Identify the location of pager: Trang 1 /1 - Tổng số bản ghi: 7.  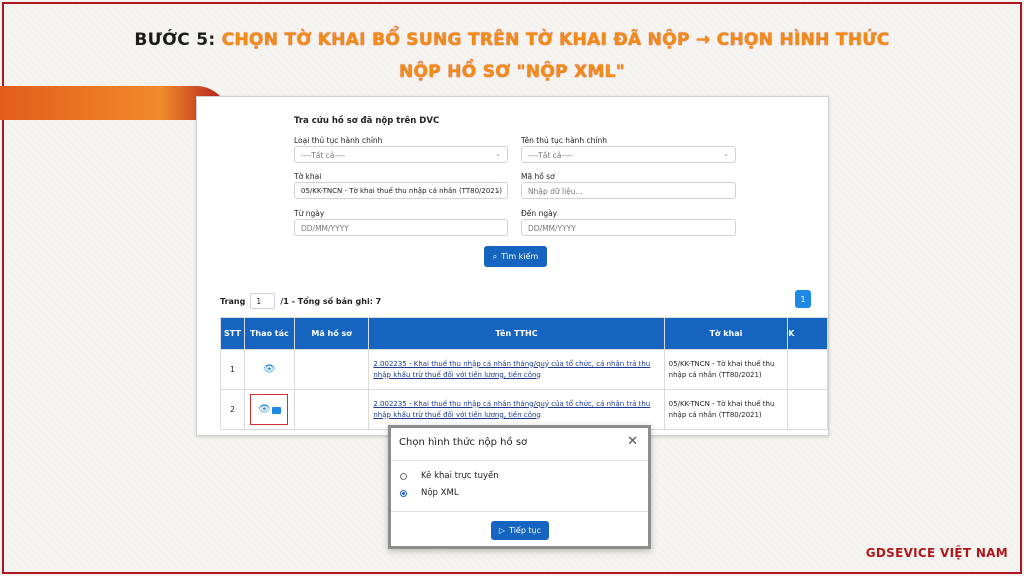
(300, 301).